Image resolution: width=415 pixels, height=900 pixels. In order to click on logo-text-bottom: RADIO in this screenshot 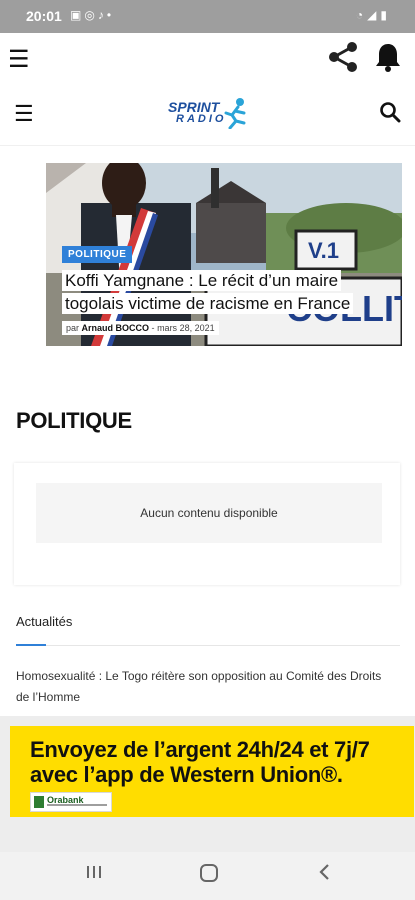, I will do `click(201, 119)`.